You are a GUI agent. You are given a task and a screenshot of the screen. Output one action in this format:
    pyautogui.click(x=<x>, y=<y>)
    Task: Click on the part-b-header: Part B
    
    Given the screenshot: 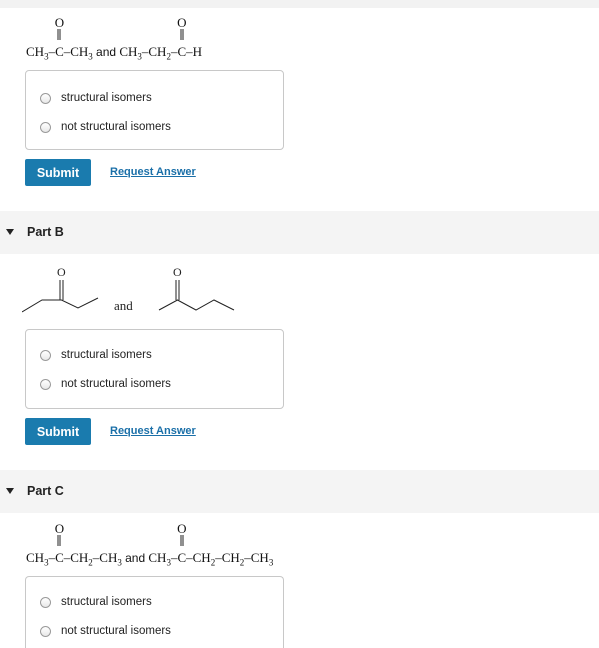 What is the action you would take?
    pyautogui.click(x=299, y=232)
    